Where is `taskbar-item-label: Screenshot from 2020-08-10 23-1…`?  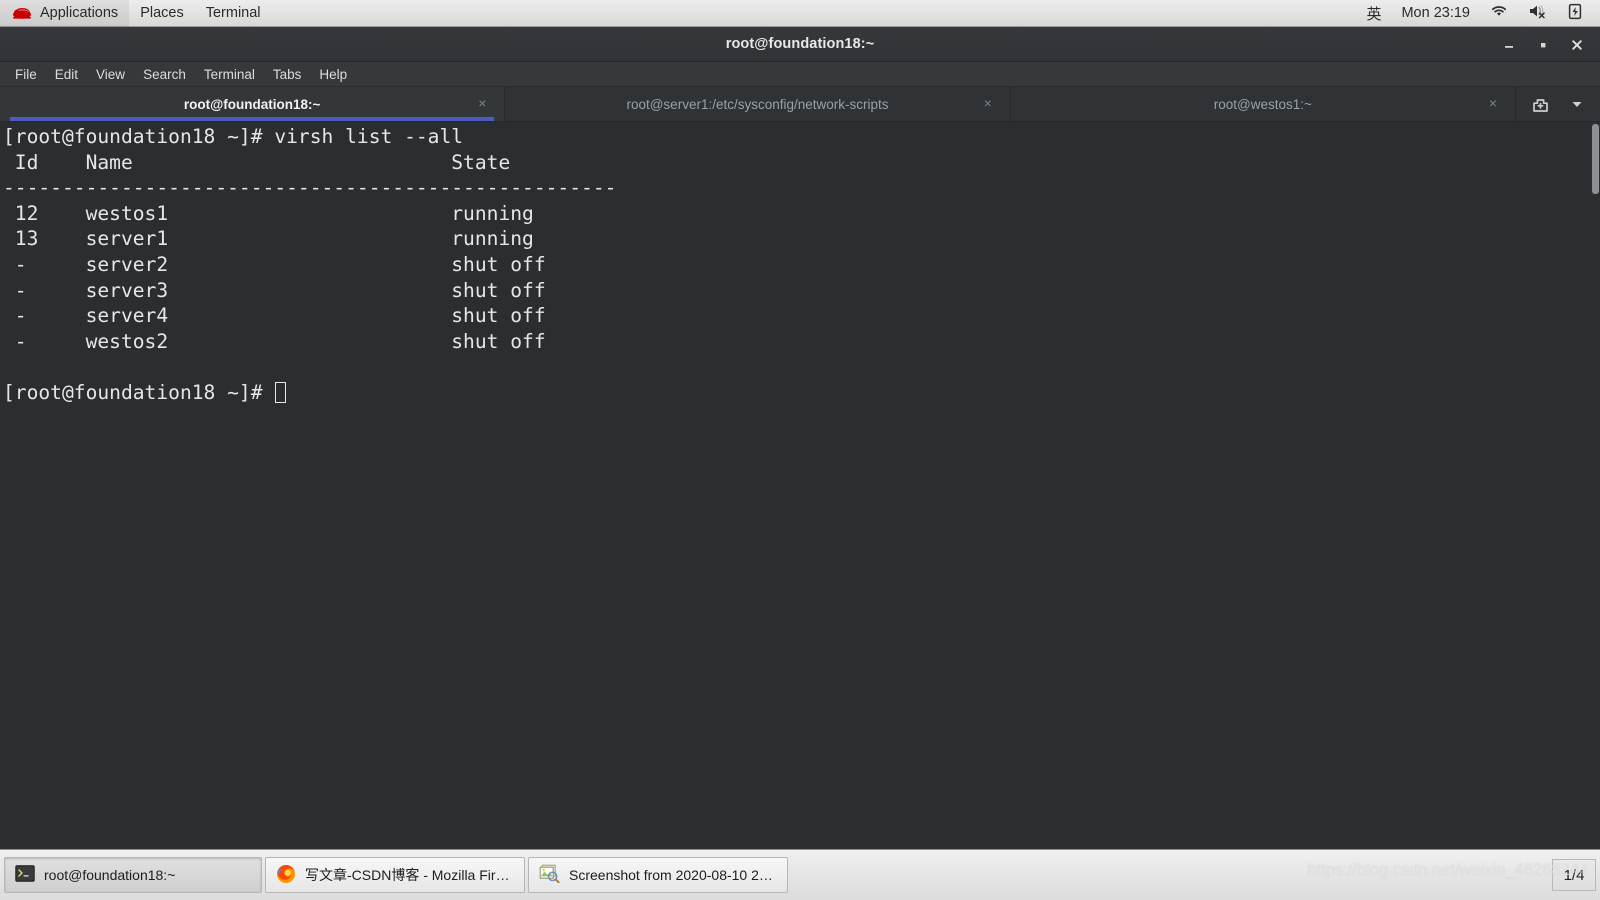
taskbar-item-label: Screenshot from 2020-08-10 23-1… is located at coordinates (673, 875).